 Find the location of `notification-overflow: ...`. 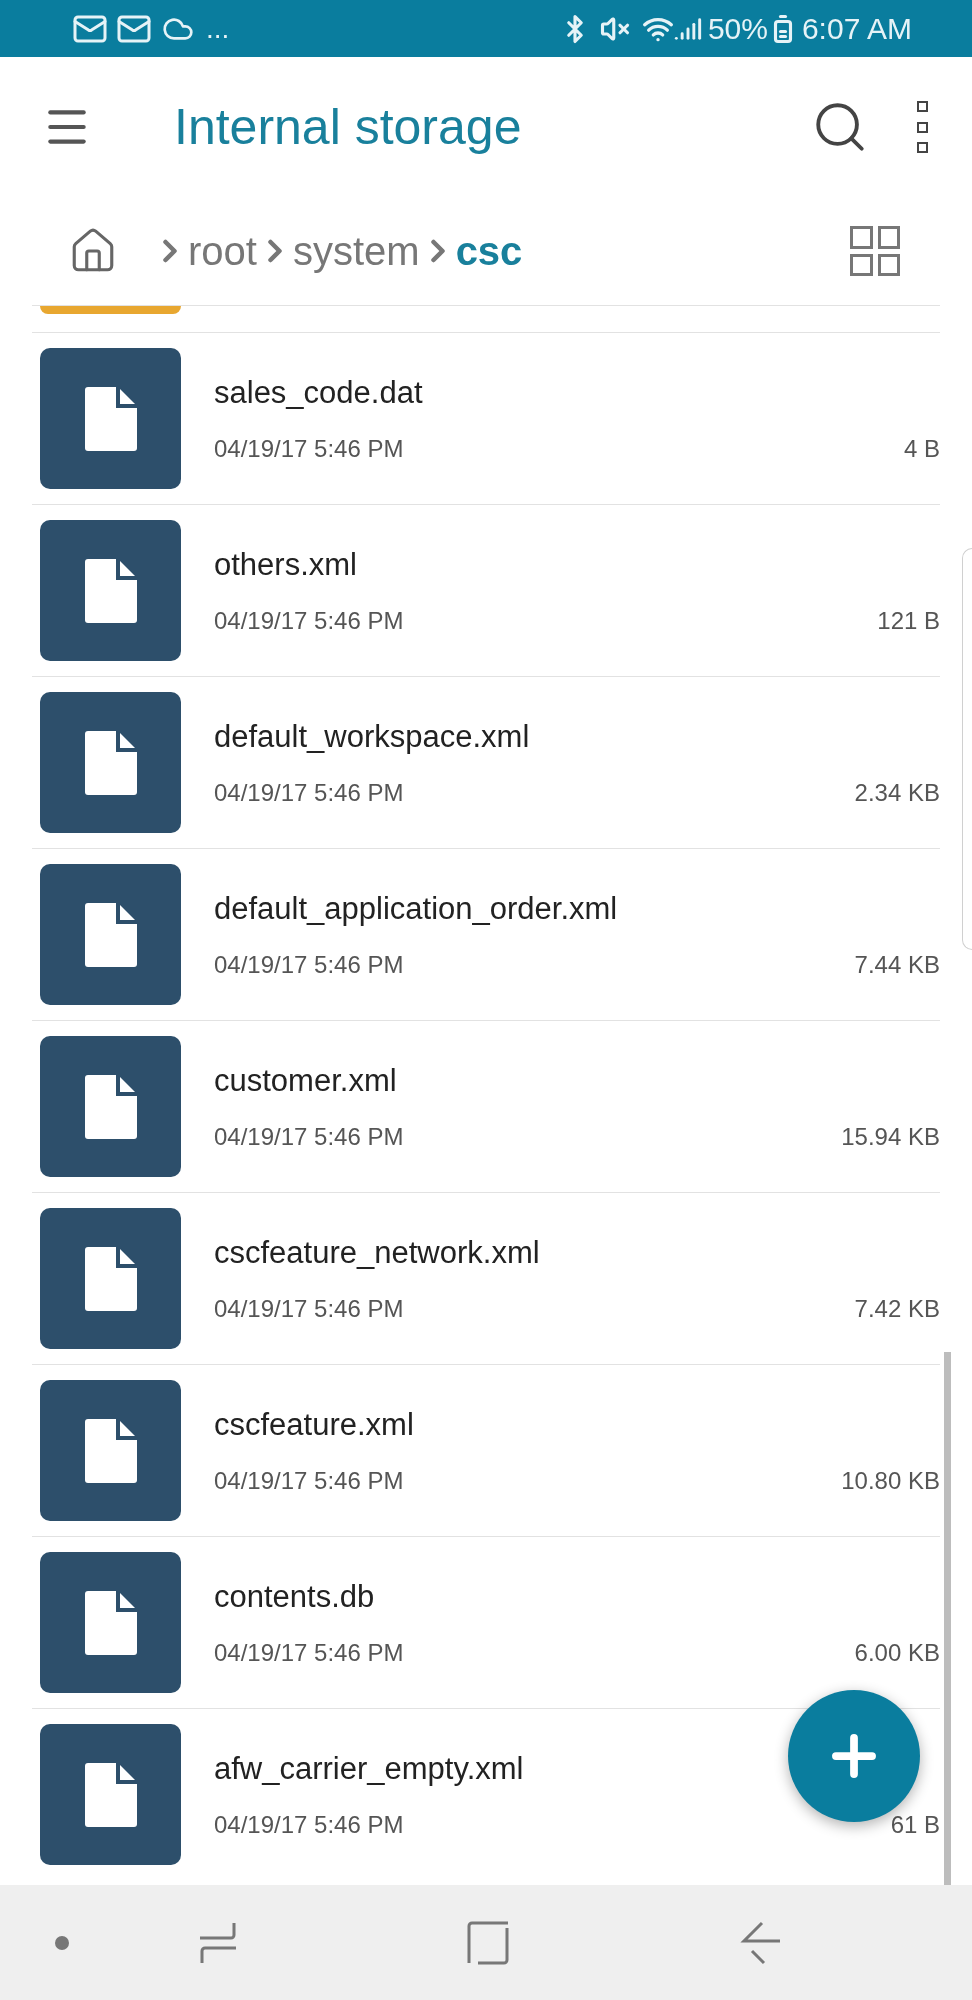

notification-overflow: ... is located at coordinates (218, 28).